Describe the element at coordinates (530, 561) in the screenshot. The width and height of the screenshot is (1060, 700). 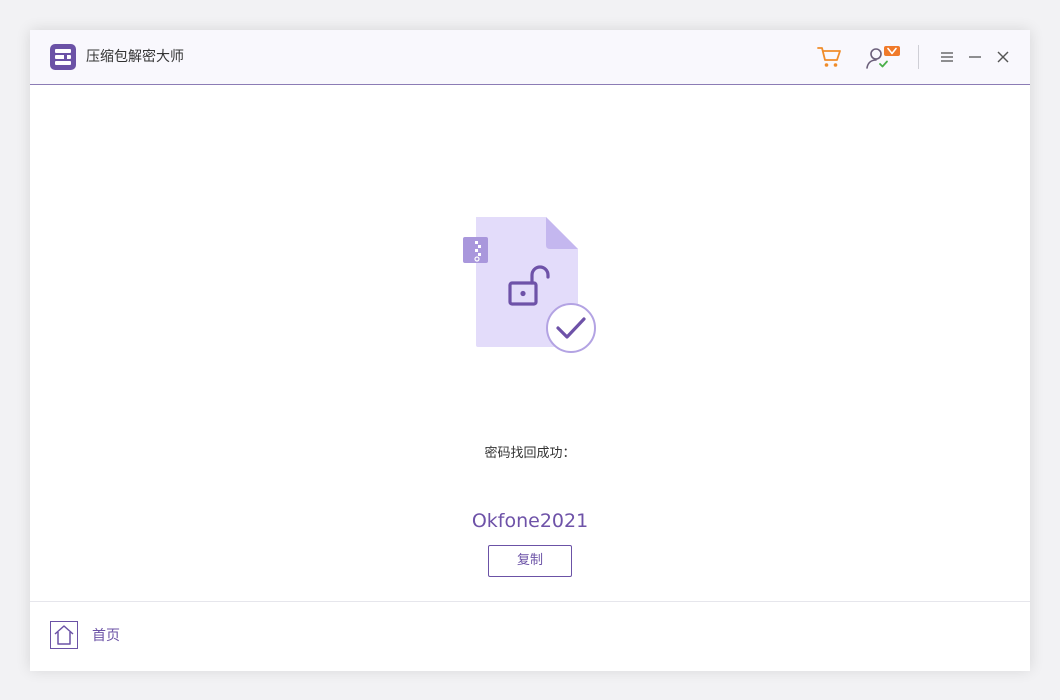
I see `copy-button: 复制` at that location.